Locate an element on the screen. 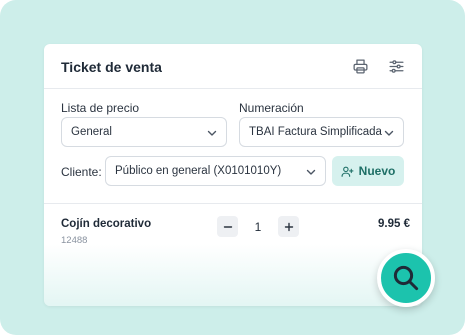 This screenshot has height=335, width=465. new-client-button: Nuevo is located at coordinates (368, 171).